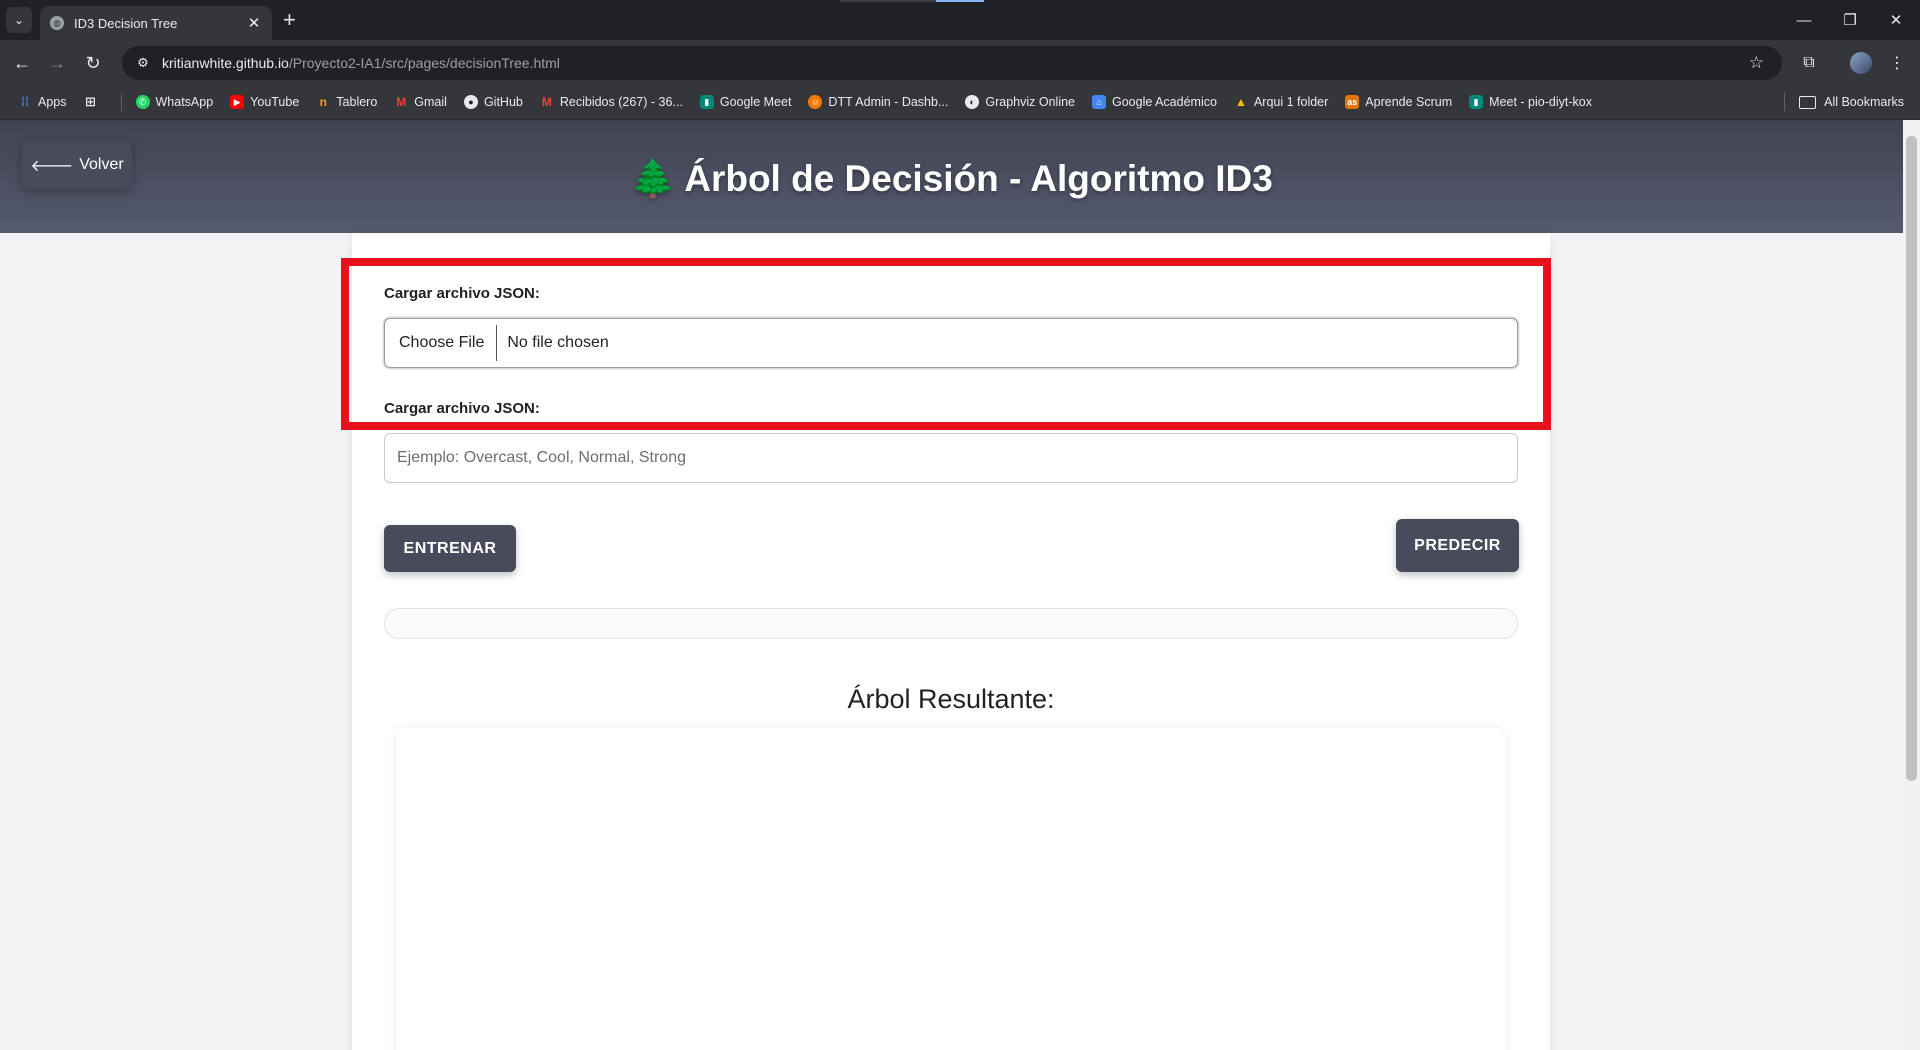 The height and width of the screenshot is (1050, 1920). Describe the element at coordinates (90, 101) in the screenshot. I see `grid-icon: ⊞` at that location.